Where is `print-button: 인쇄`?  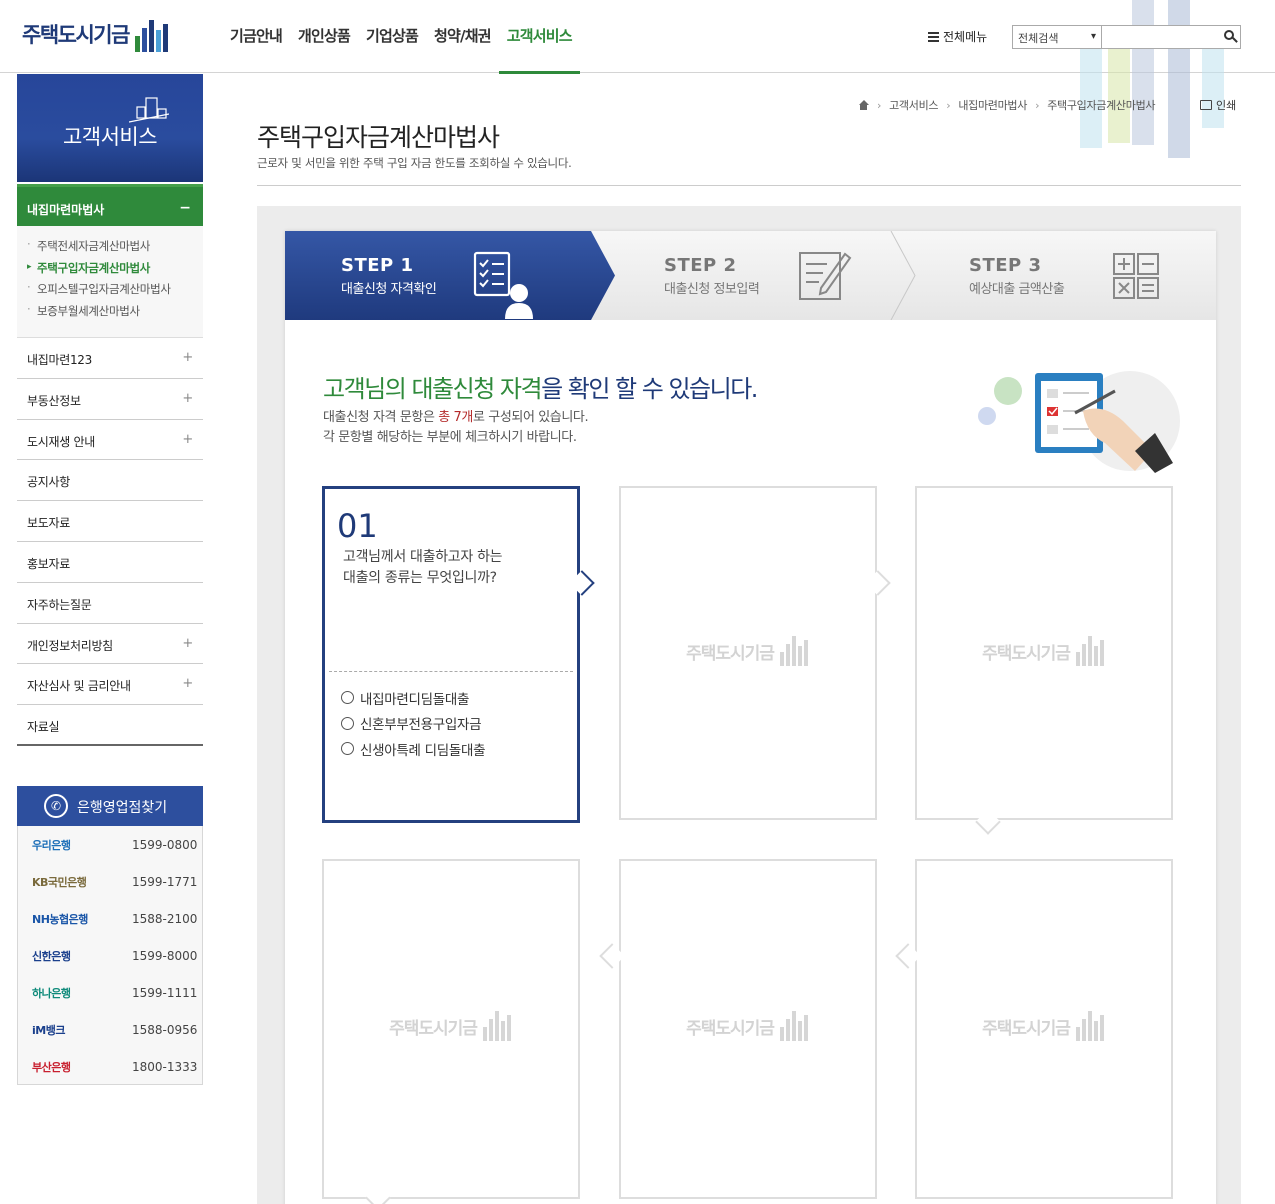 print-button: 인쇄 is located at coordinates (1218, 105).